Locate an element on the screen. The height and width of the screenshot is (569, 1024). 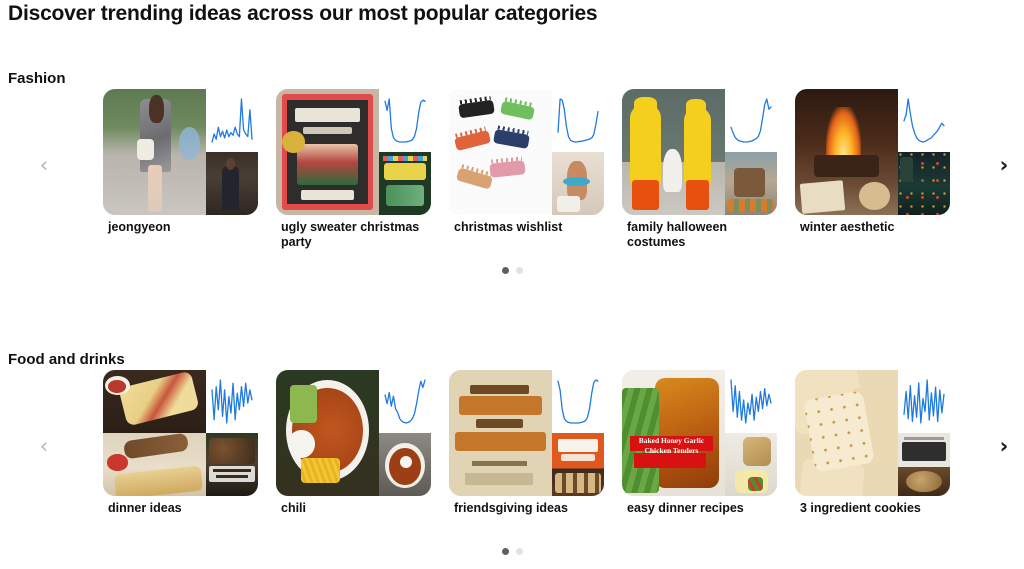
card-label: ugly sweater christmas party is located at coordinates (350, 234).